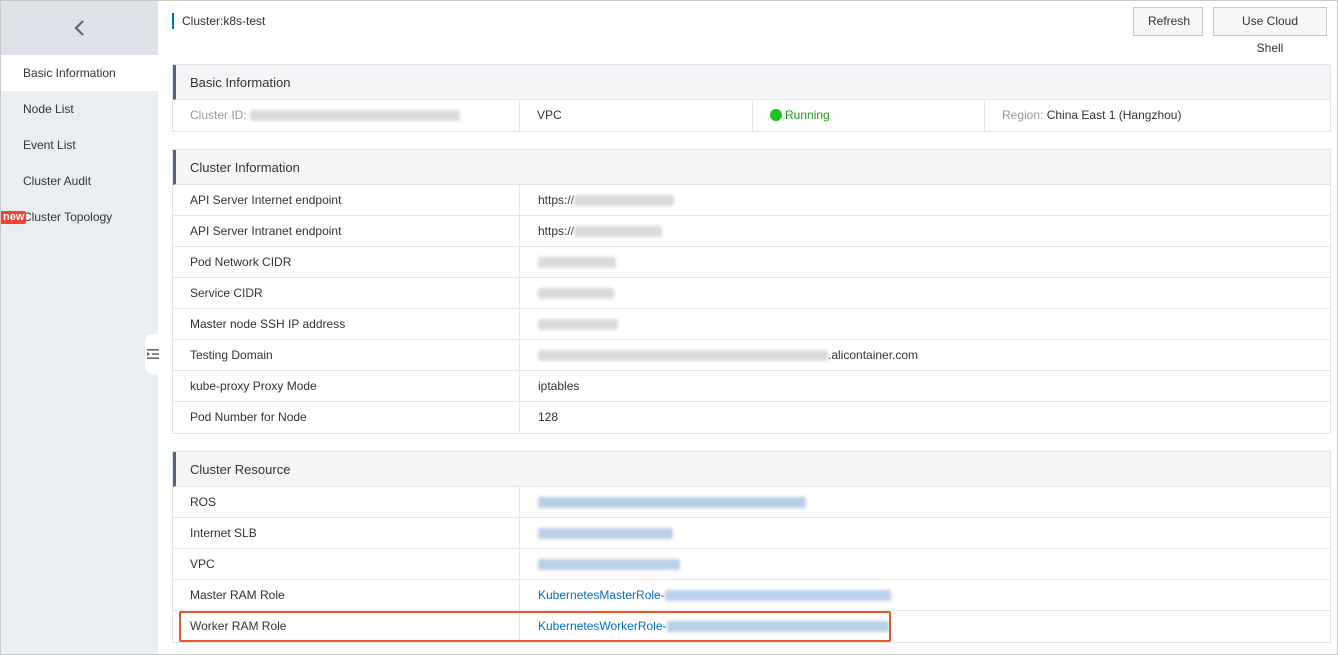 The height and width of the screenshot is (655, 1338). What do you see at coordinates (751, 167) in the screenshot?
I see `panel-heading: Cluster Information` at bounding box center [751, 167].